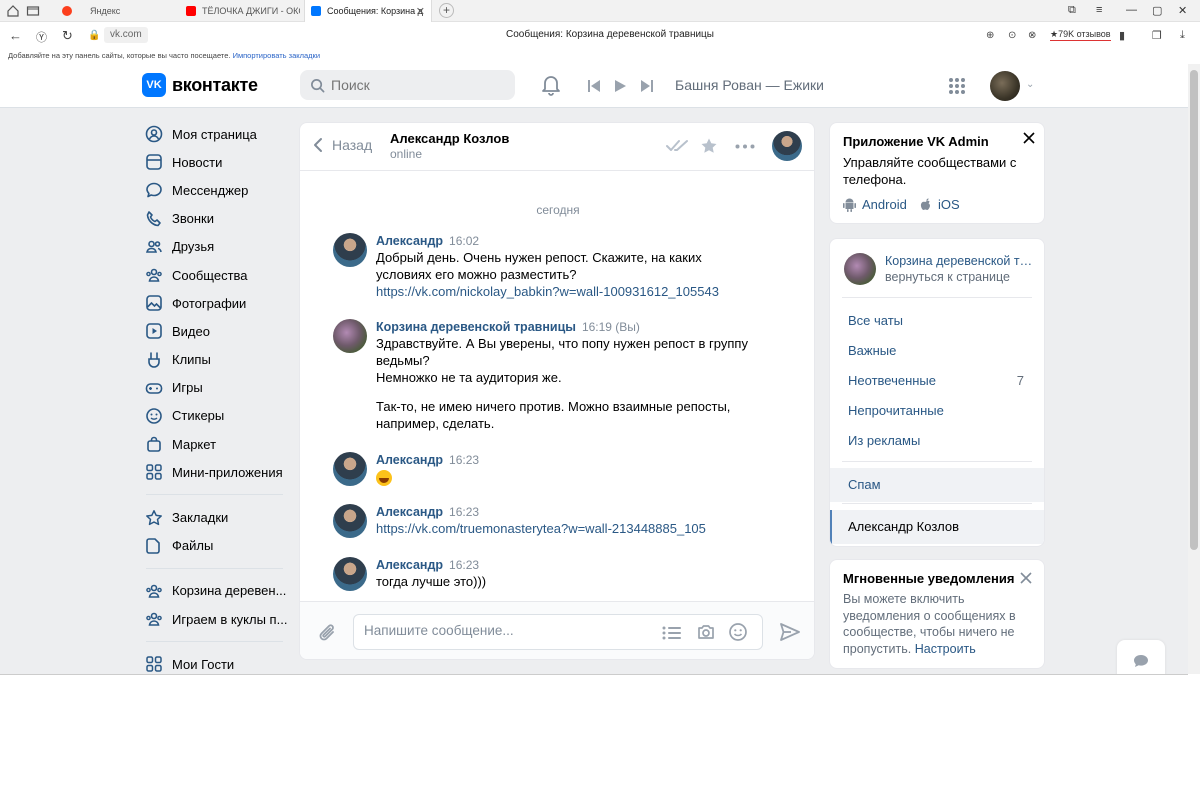 The image size is (1200, 806). What do you see at coordinates (945, 649) in the screenshot?
I see `notif-settings-link: Настроить` at bounding box center [945, 649].